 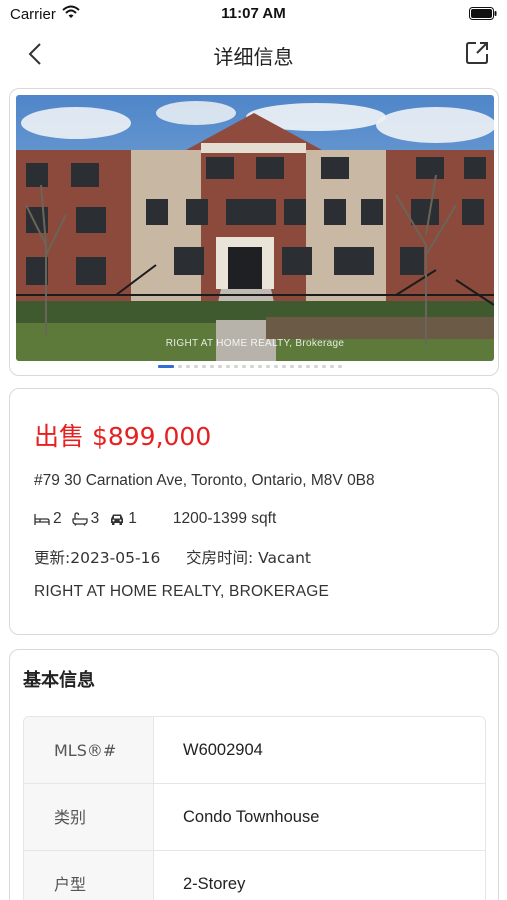 What do you see at coordinates (132, 518) in the screenshot?
I see `parking-count: 1` at bounding box center [132, 518].